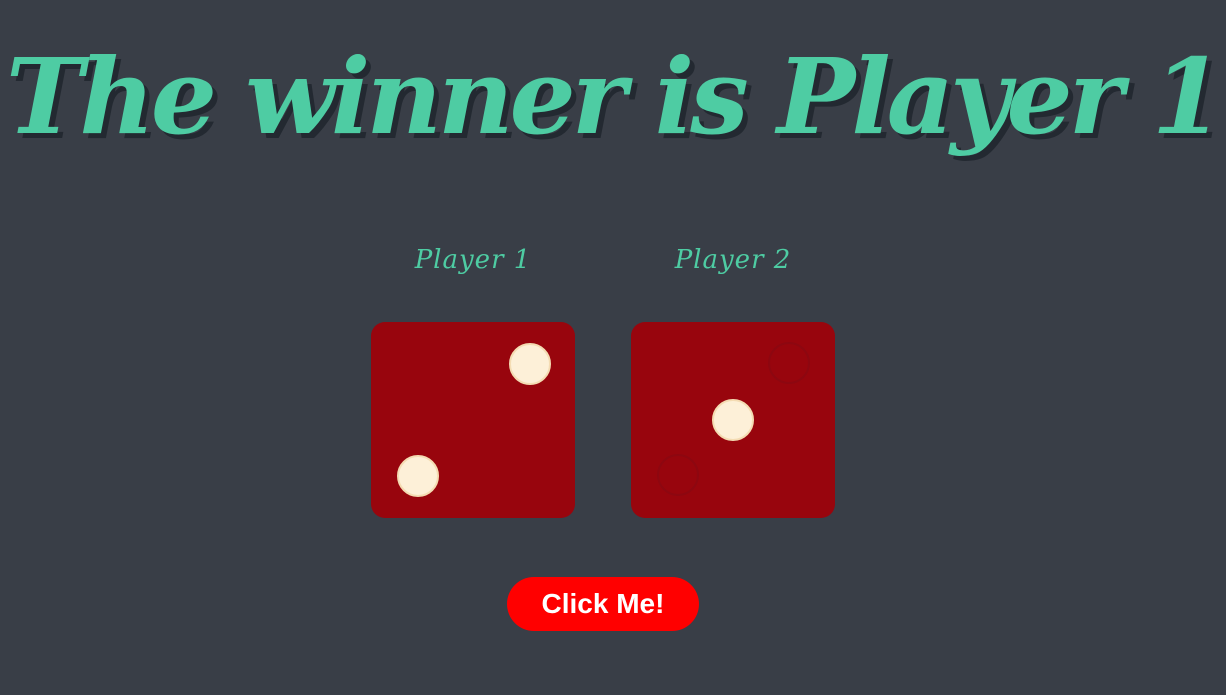 Image resolution: width=1226 pixels, height=695 pixels. I want to click on player-2-panel: Player 2, so click(733, 379).